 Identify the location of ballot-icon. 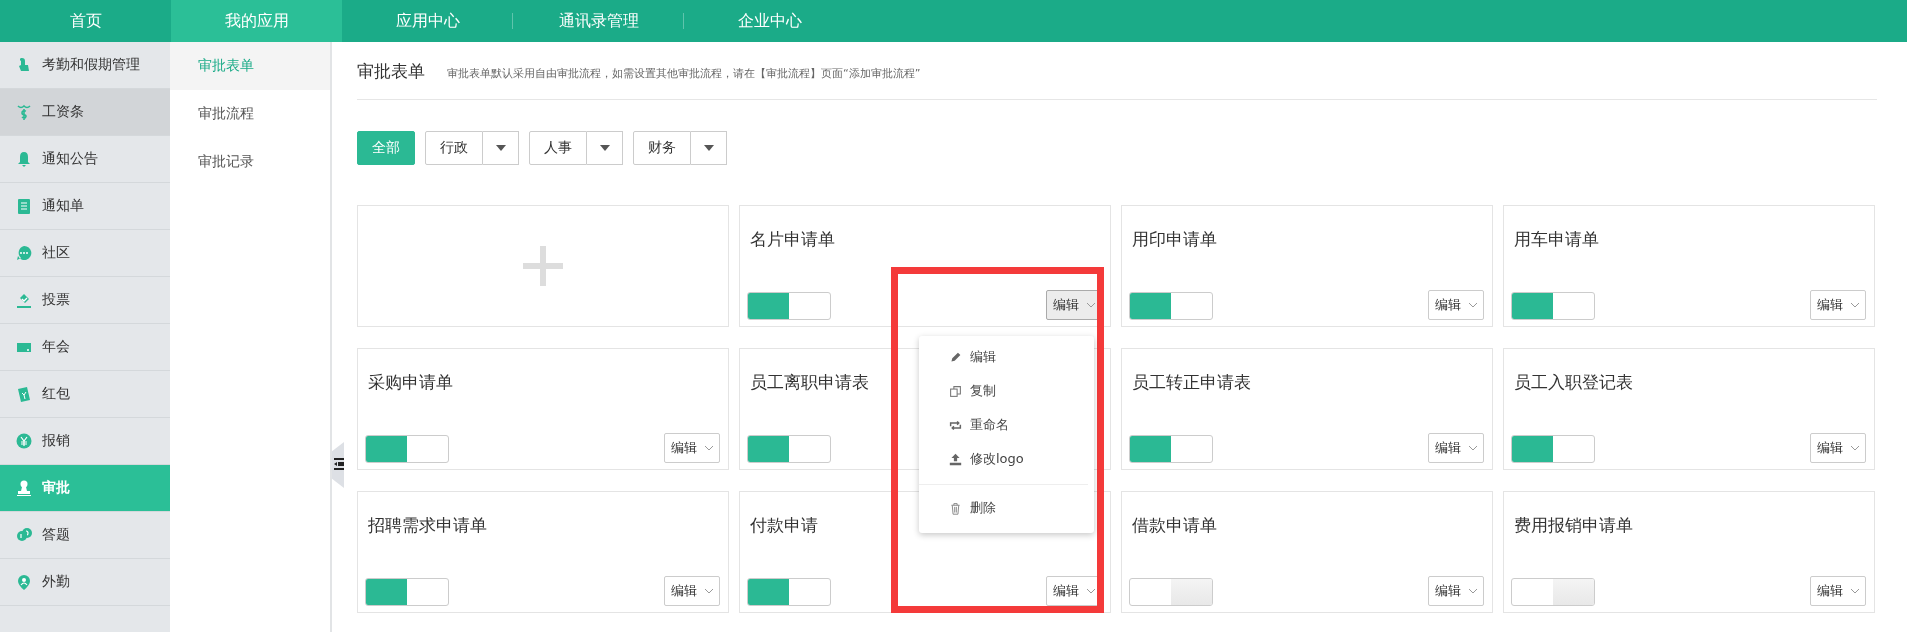
(24, 300).